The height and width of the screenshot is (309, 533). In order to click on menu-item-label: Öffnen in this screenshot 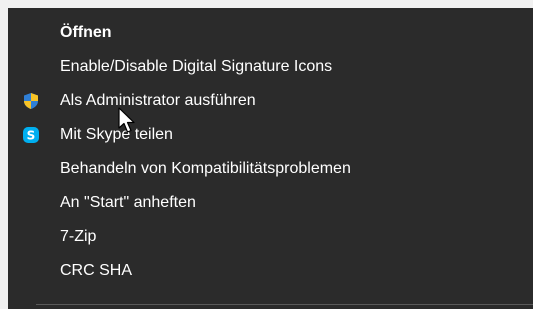, I will do `click(86, 32)`.